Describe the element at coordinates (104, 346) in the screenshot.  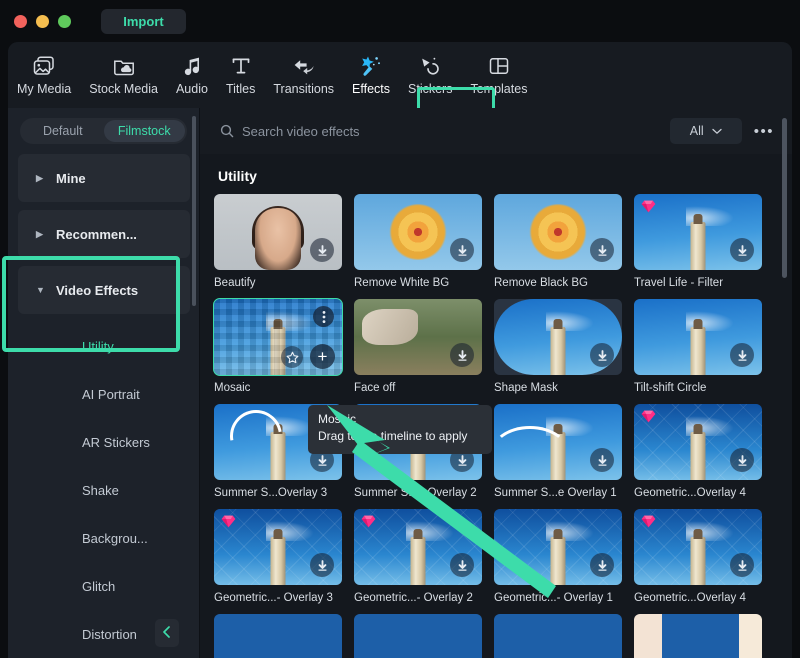
I see `sidebar-item-utility: Utility` at that location.